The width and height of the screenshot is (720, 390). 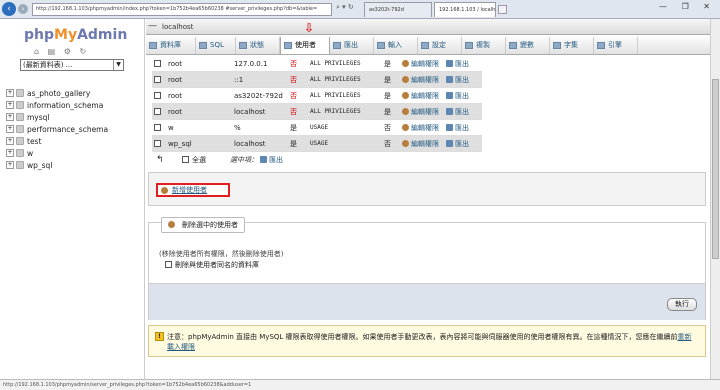 What do you see at coordinates (528, 45) in the screenshot?
I see `tab-variables: 變數` at bounding box center [528, 45].